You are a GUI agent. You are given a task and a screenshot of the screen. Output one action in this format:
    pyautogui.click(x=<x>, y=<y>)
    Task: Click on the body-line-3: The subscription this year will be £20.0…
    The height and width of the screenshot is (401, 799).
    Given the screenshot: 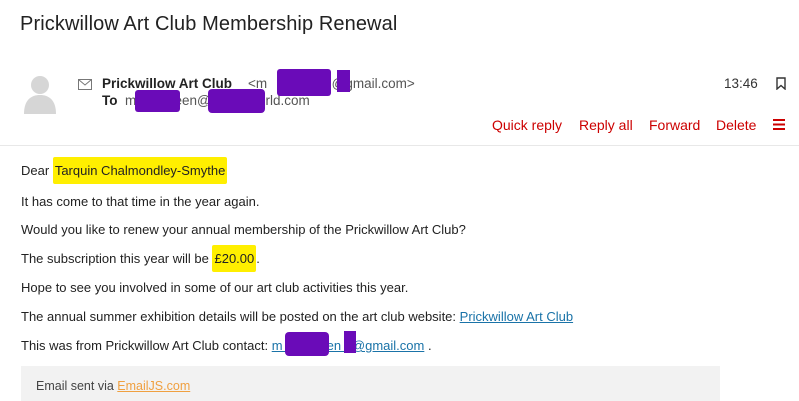 What is the action you would take?
    pyautogui.click(x=140, y=258)
    